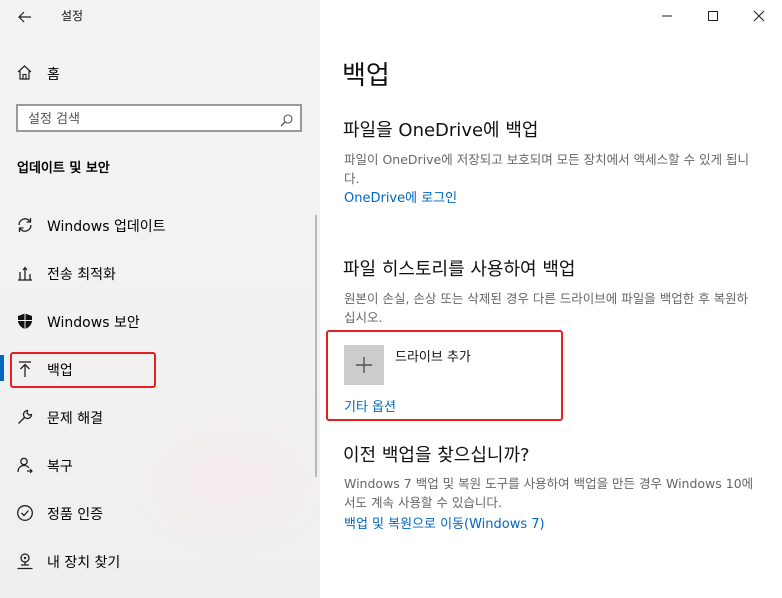 This screenshot has height=598, width=782. Describe the element at coordinates (25, 513) in the screenshot. I see `check-circle-icon` at that location.